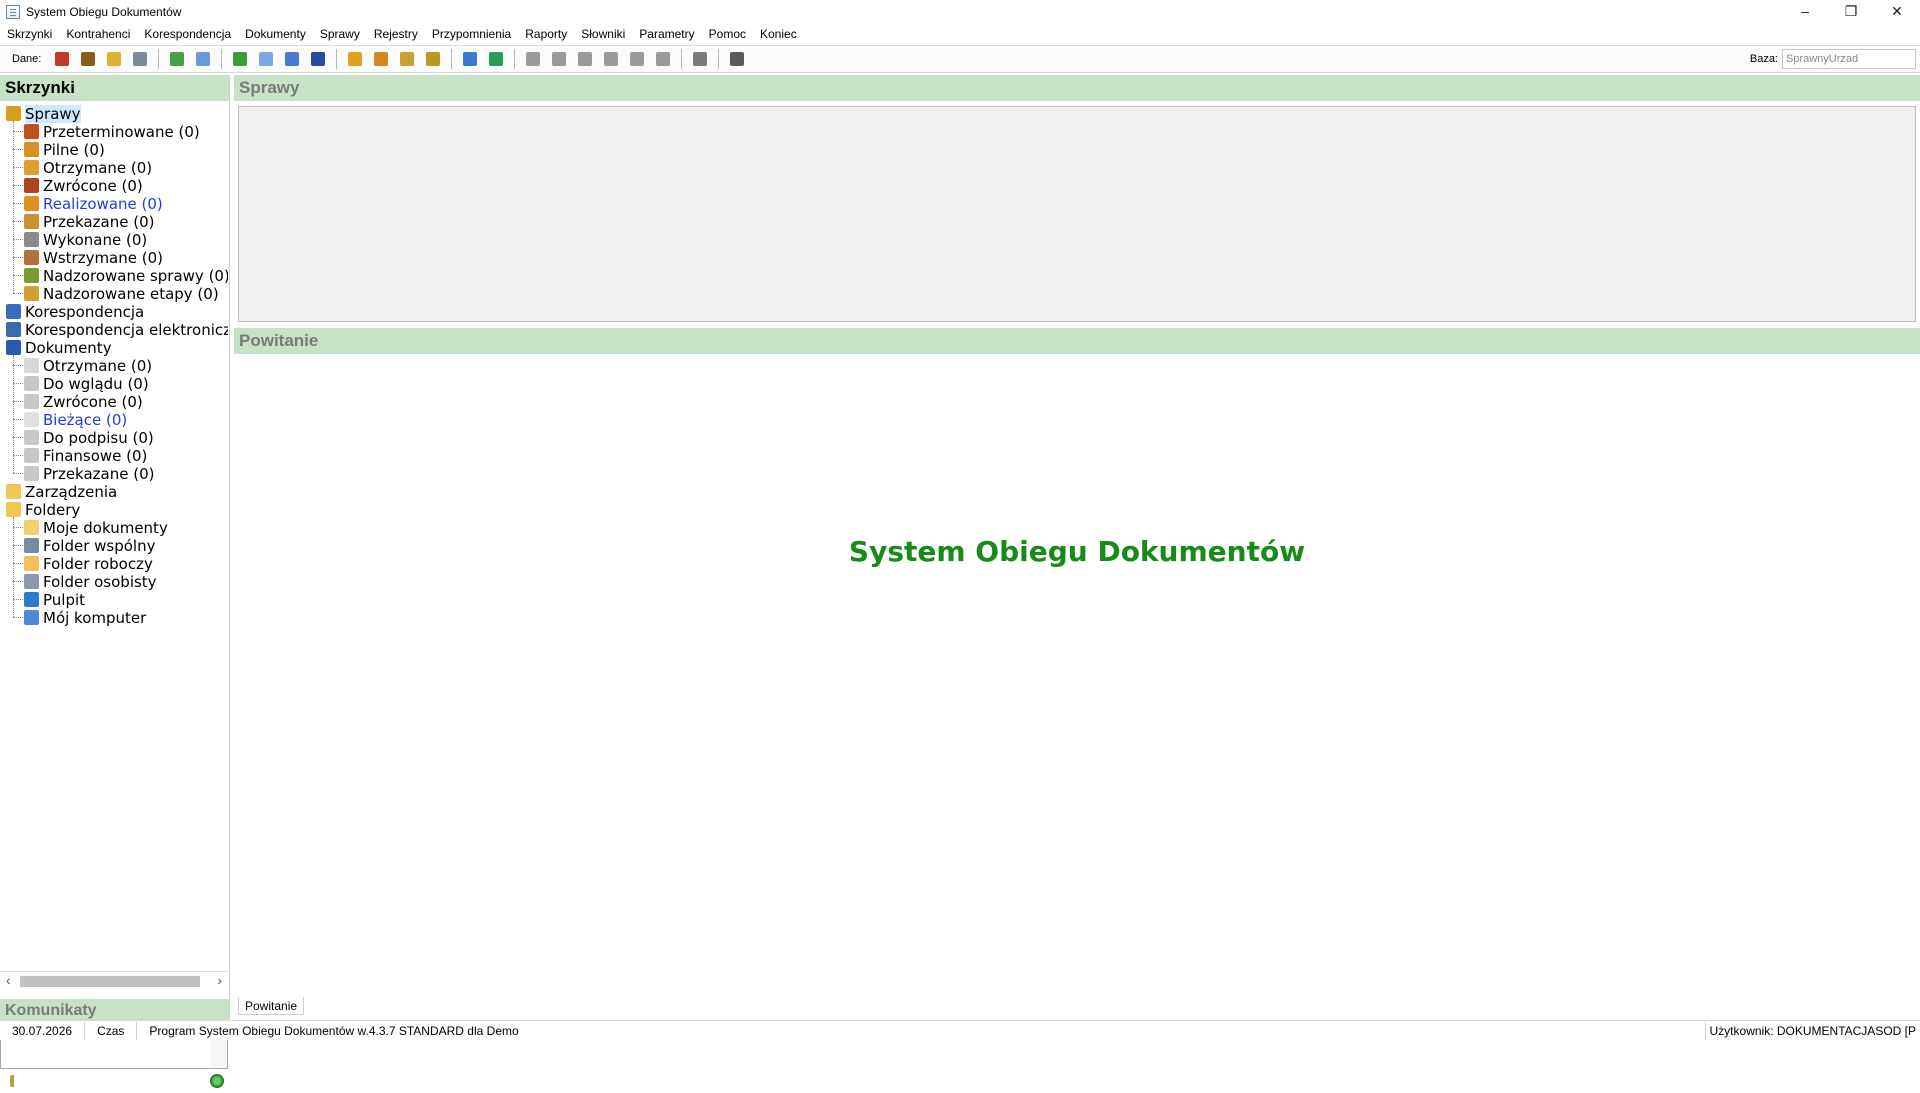 This screenshot has height=1093, width=1920. I want to click on mail-send-button, so click(585, 59).